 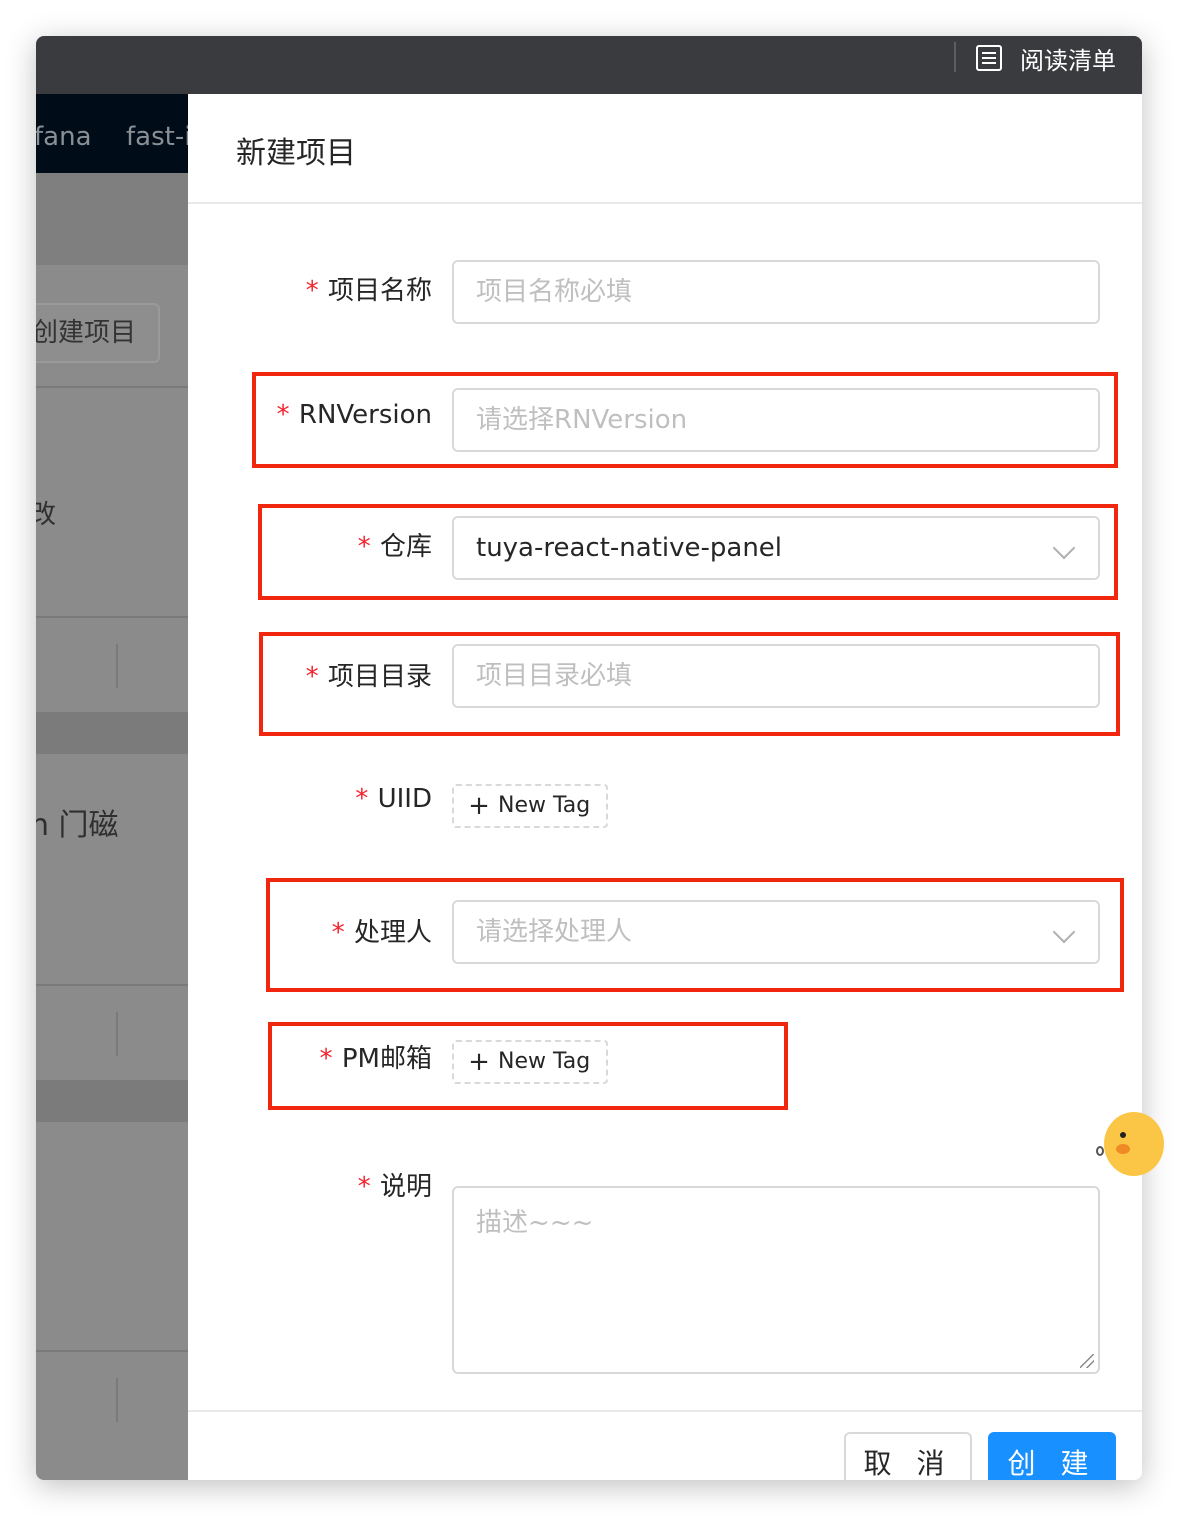 I want to click on background-text: 改, so click(x=46, y=515).